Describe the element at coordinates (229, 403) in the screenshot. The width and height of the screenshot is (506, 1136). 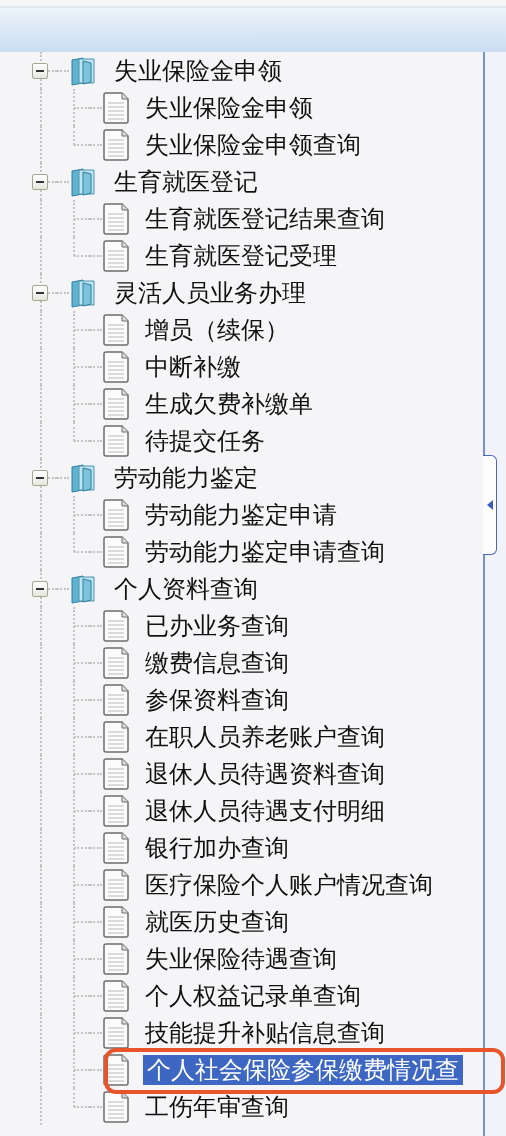
I see `tree-item: 生成欠费补缴单` at that location.